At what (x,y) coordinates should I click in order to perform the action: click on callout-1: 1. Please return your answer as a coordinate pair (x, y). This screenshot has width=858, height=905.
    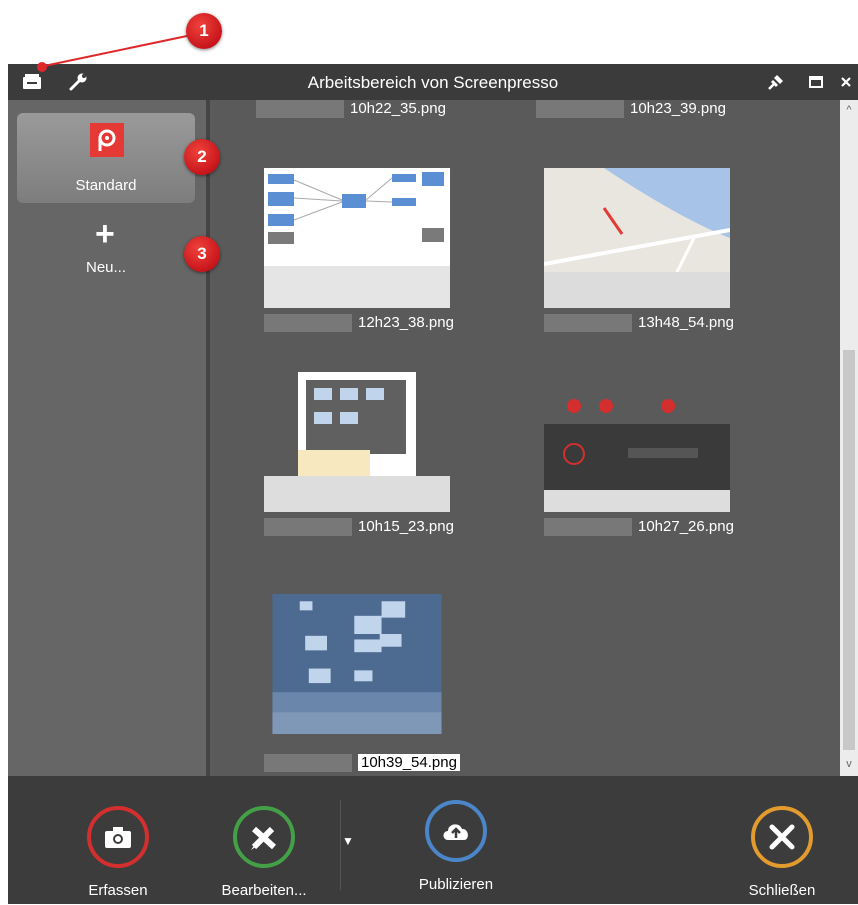
    Looking at the image, I should click on (204, 31).